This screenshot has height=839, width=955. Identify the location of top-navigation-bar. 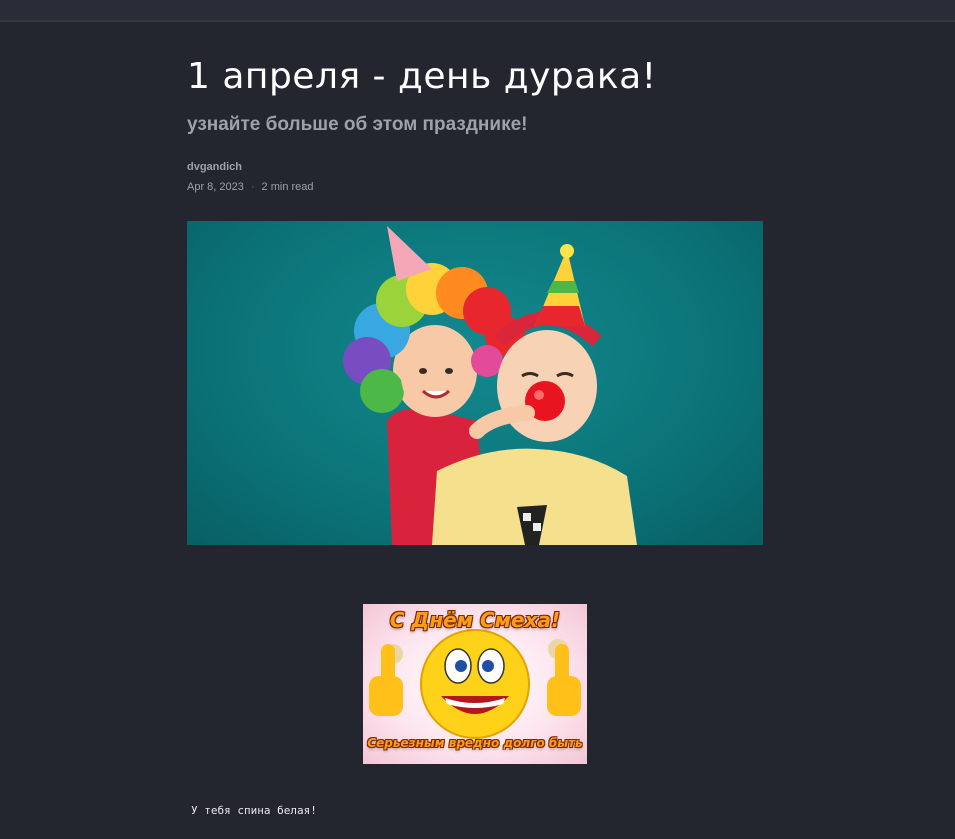
(477, 11).